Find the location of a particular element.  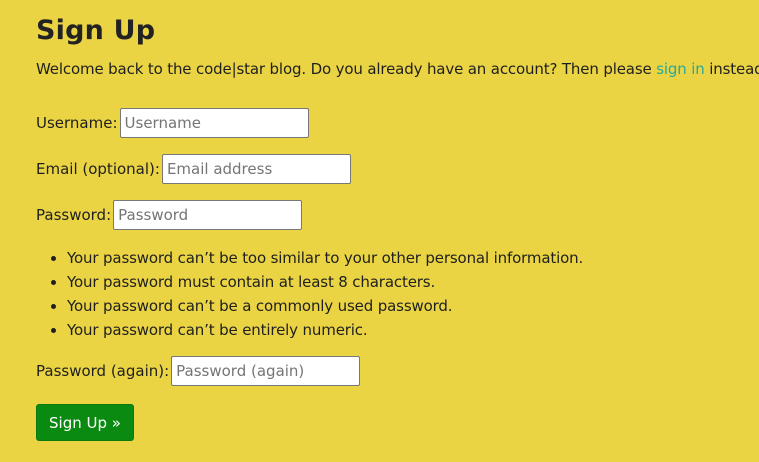

page-title: Sign Up is located at coordinates (96, 30).